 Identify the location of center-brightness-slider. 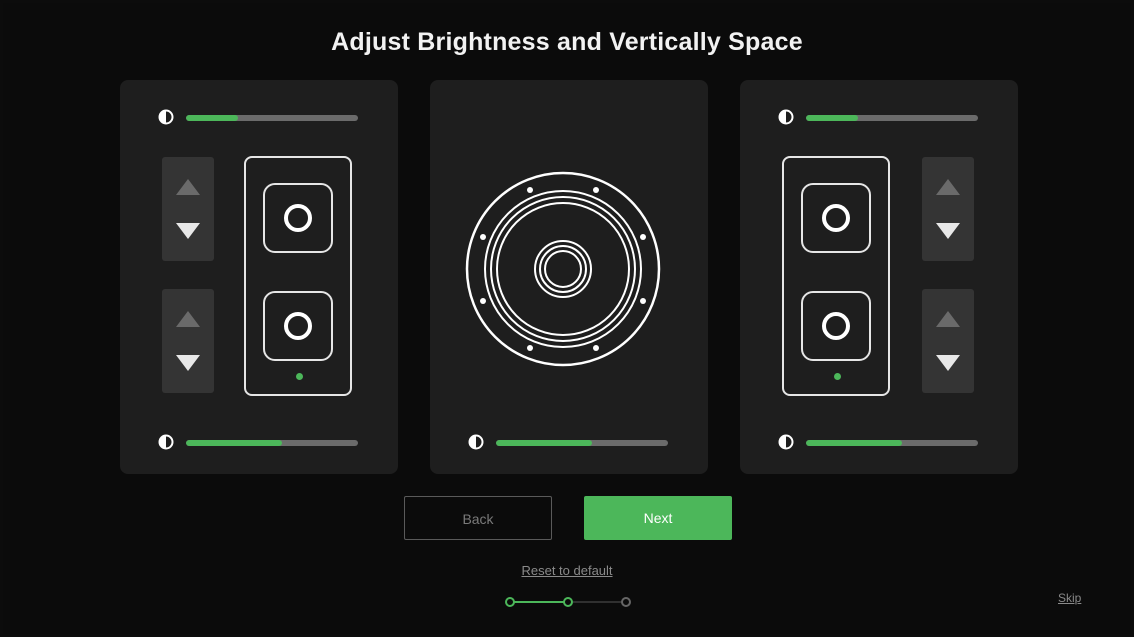
(569, 442).